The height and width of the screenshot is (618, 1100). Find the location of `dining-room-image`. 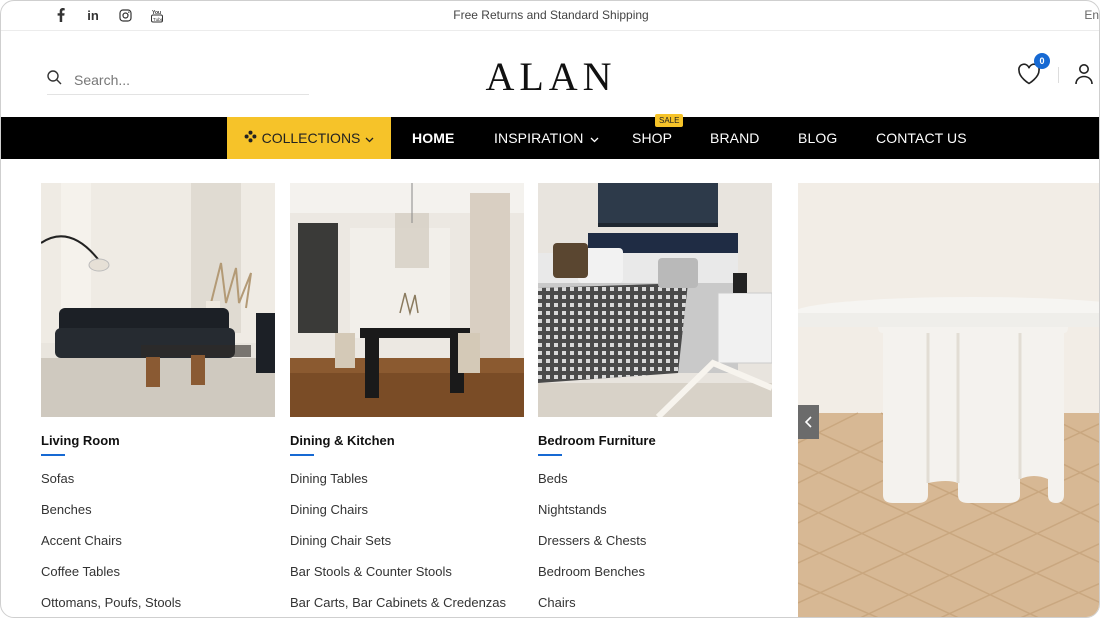

dining-room-image is located at coordinates (407, 300).